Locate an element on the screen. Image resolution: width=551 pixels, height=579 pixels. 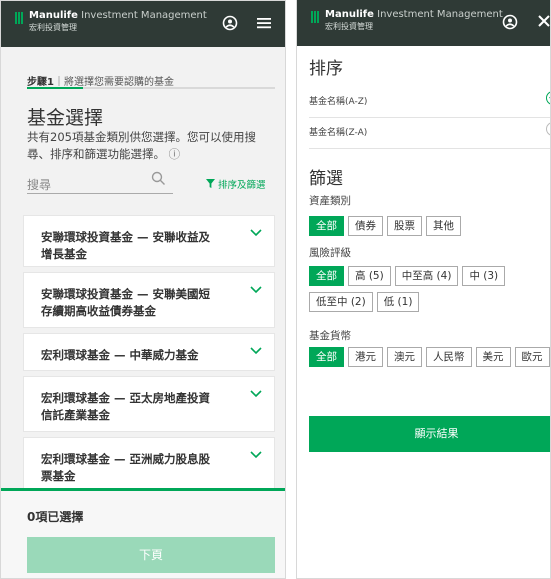
chip-currency-hkd: 港元 is located at coordinates (365, 357).